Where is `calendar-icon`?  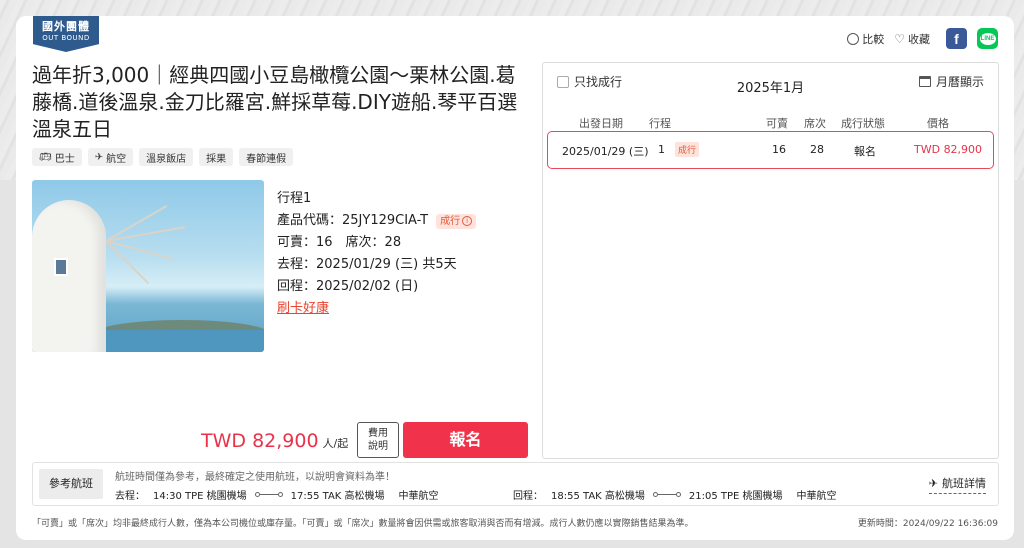 calendar-icon is located at coordinates (924, 81).